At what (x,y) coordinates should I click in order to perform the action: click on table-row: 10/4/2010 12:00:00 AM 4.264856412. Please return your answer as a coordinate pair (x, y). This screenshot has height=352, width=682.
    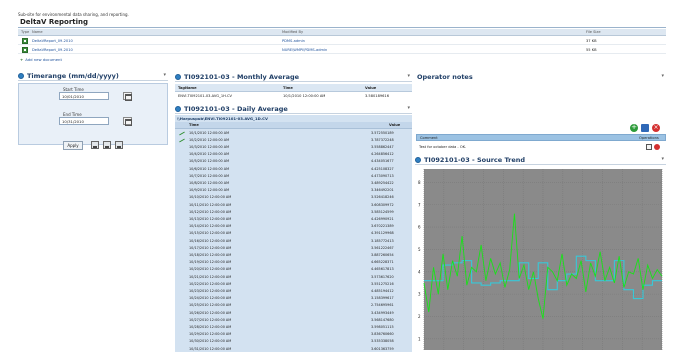
    Looking at the image, I should click on (293, 155).